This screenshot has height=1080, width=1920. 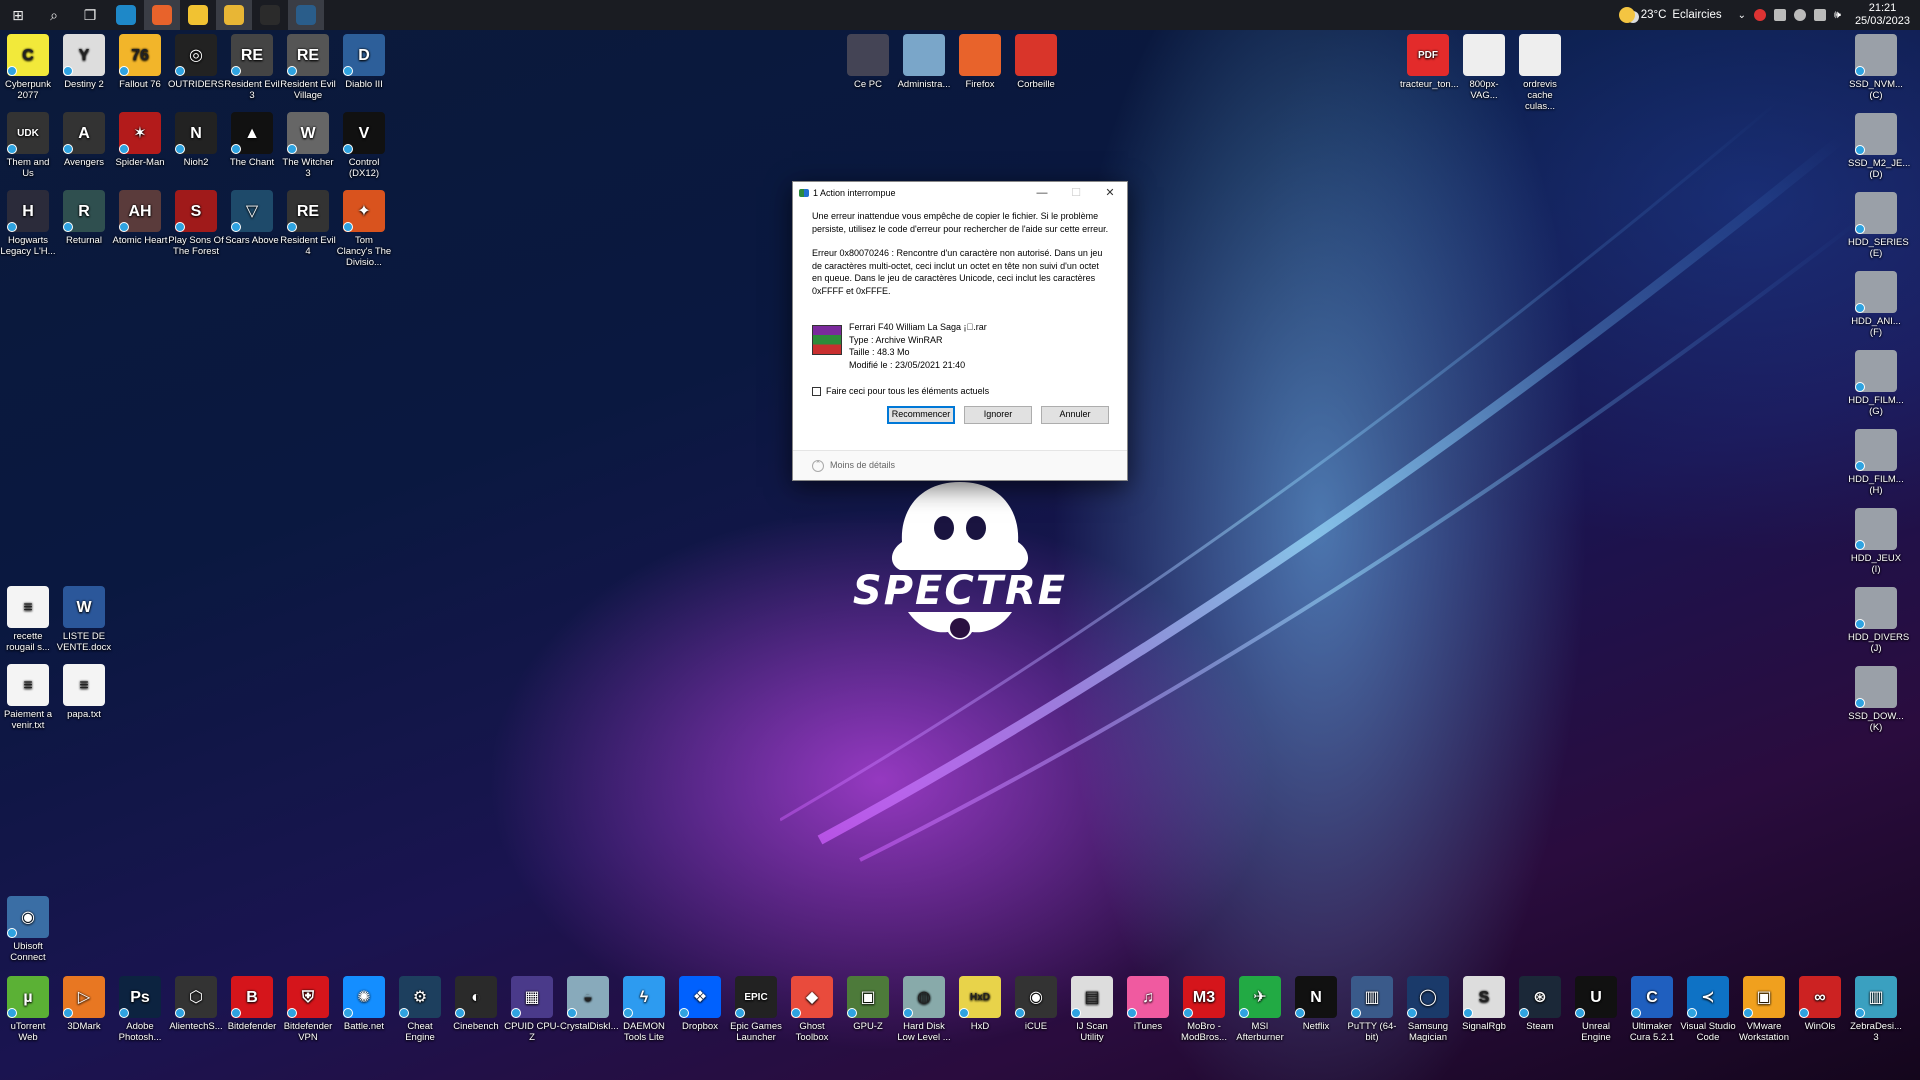 I want to click on desktop-game-1: Y Destiny 2, so click(x=84, y=62).